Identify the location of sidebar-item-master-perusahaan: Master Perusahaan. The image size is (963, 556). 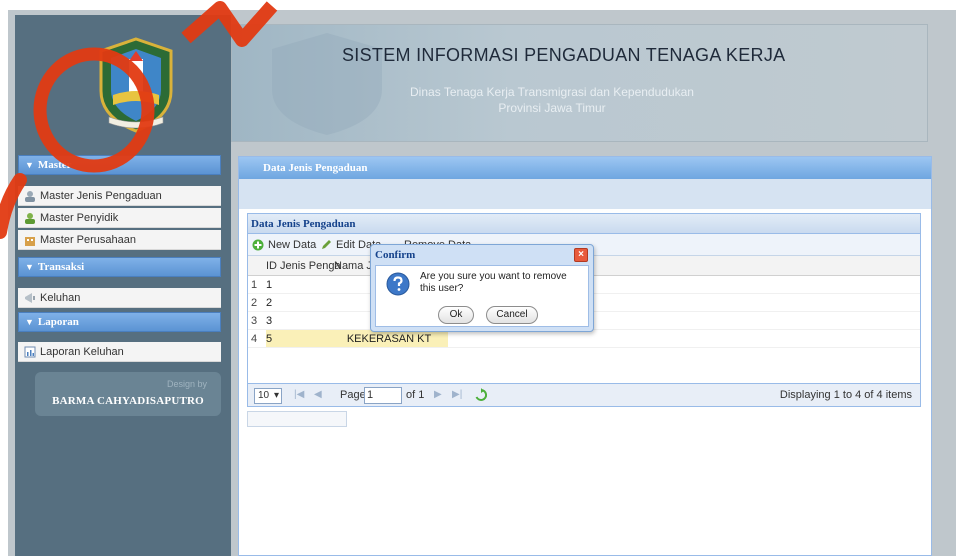
(119, 240).